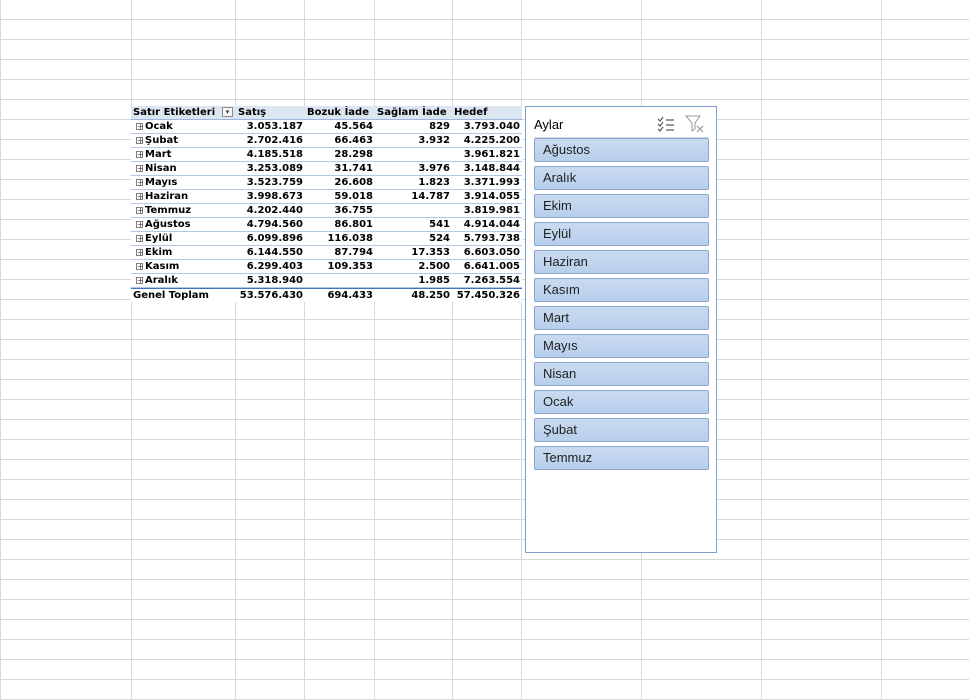 The width and height of the screenshot is (969, 700). What do you see at coordinates (270, 126) in the screenshot?
I see `cell-satis: 3.053.187` at bounding box center [270, 126].